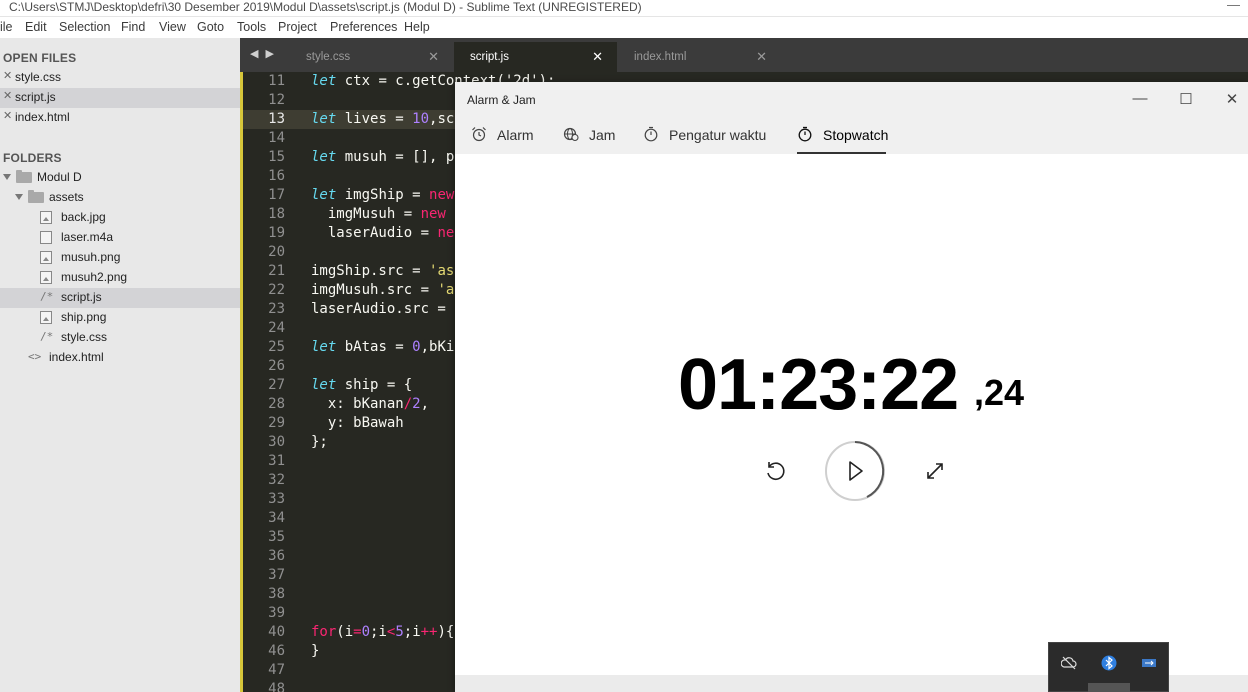 This screenshot has height=692, width=1248. Describe the element at coordinates (276, 480) in the screenshot. I see `line-number: 32` at that location.